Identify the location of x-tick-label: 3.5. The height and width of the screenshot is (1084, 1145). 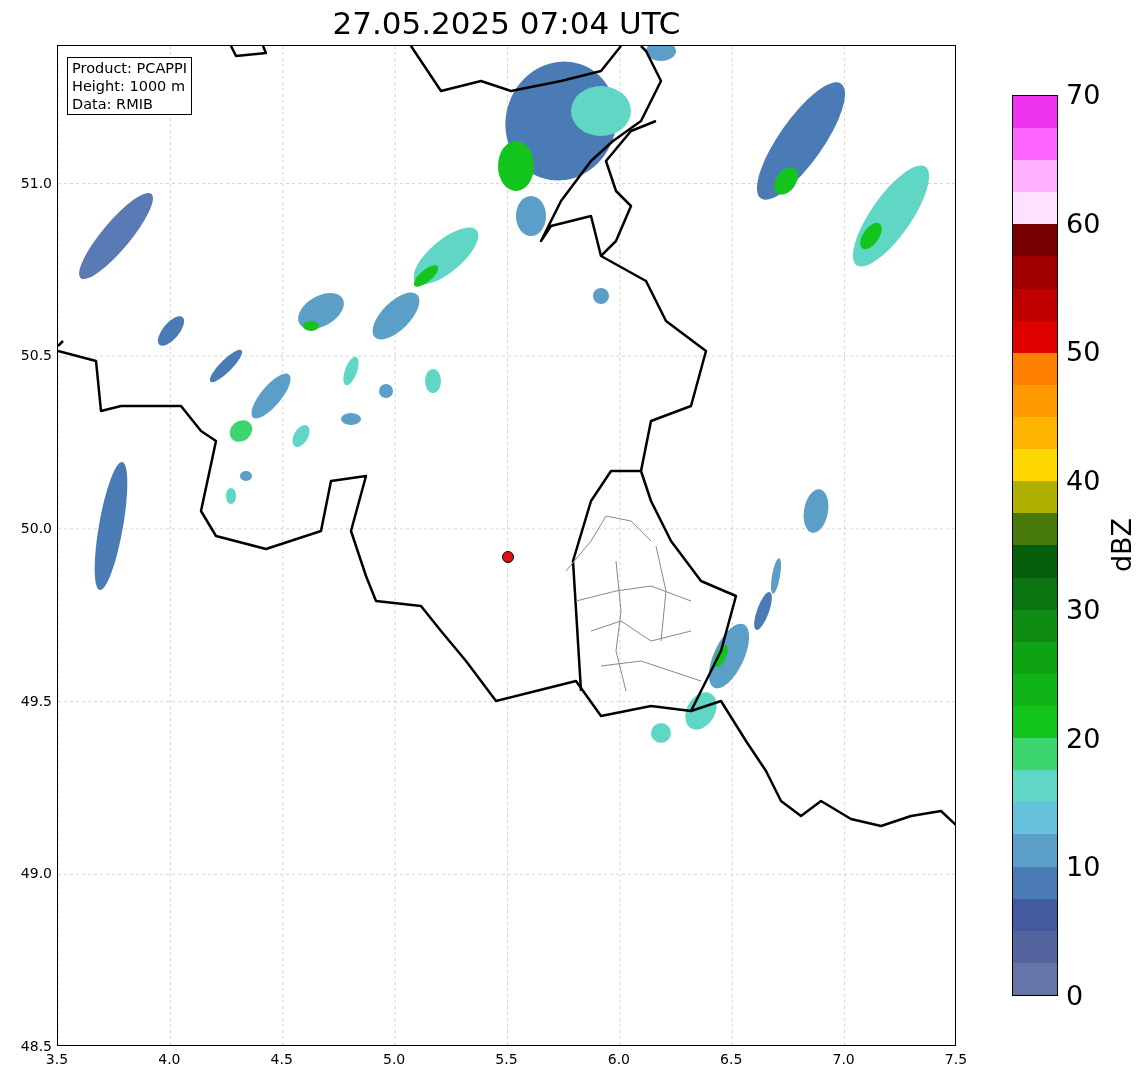
(57, 1059).